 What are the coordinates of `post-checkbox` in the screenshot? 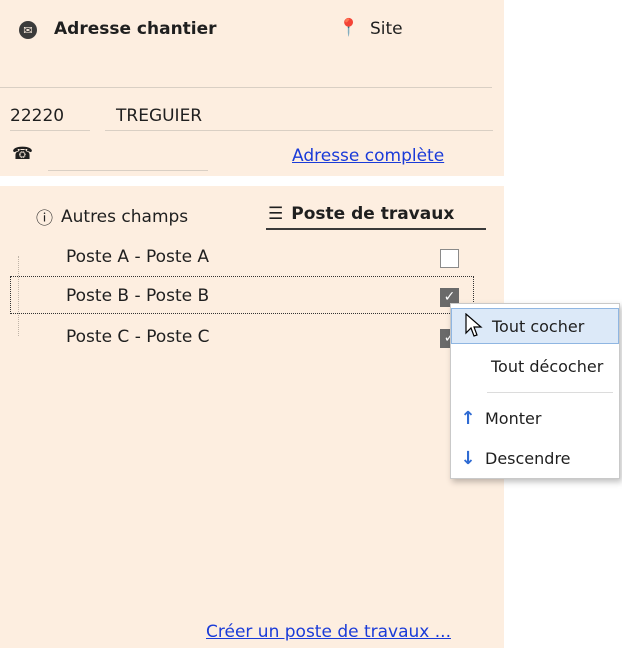 It's located at (449, 258).